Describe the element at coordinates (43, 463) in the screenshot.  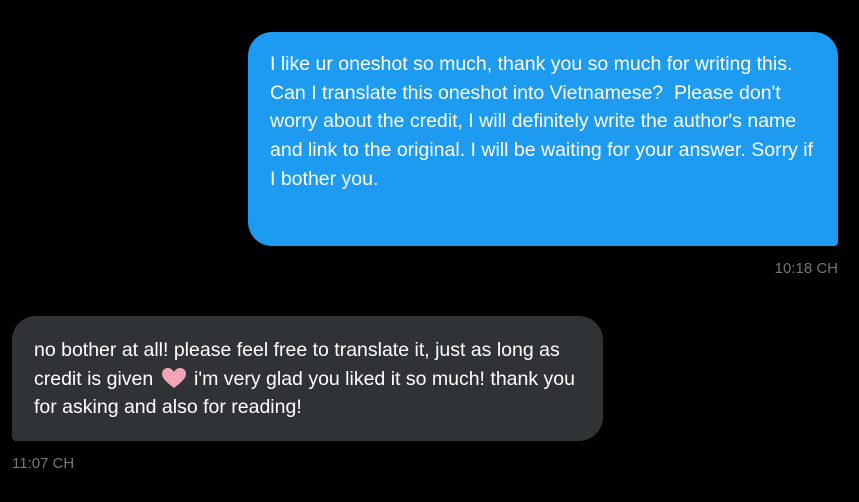
I see `incoming-message-timestamp: 11:07 CH` at that location.